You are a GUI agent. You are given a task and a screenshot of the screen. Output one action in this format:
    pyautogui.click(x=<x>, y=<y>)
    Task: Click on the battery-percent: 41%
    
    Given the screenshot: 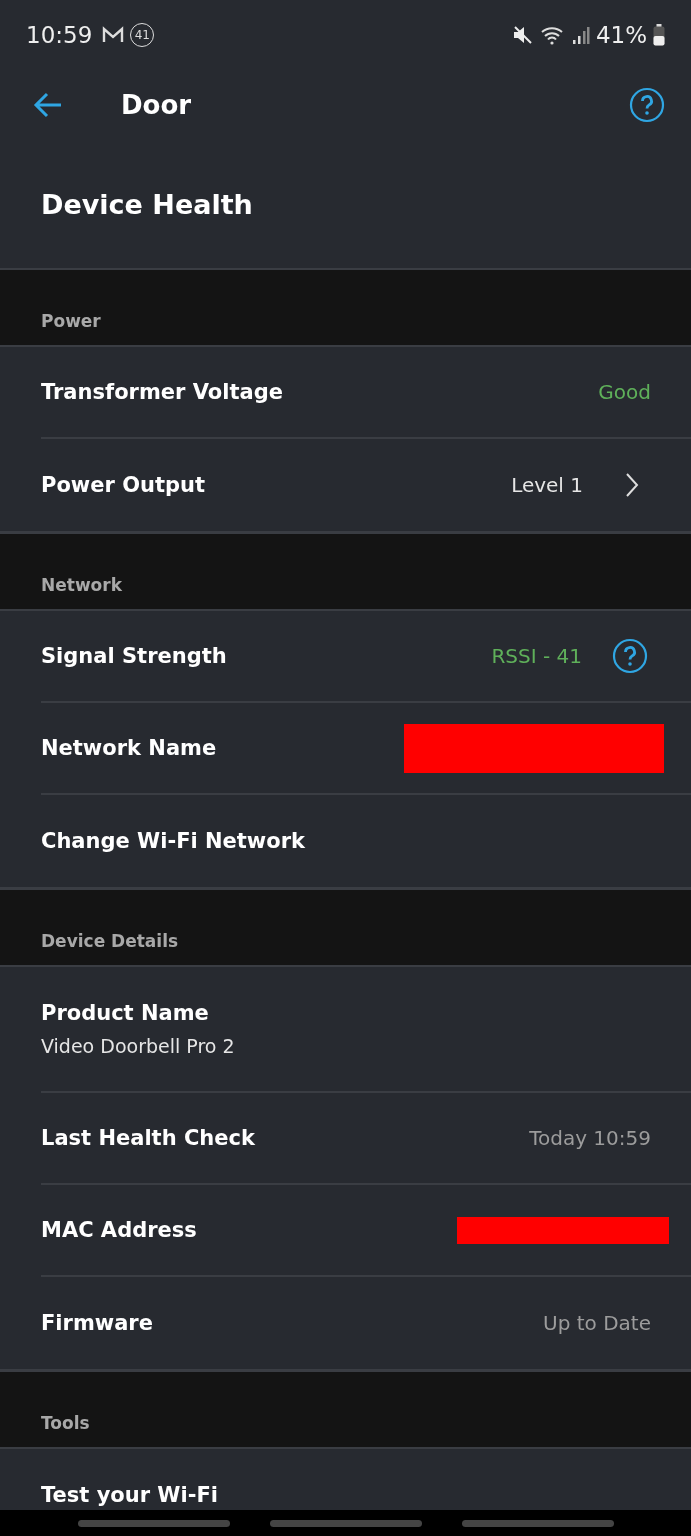 What is the action you would take?
    pyautogui.click(x=621, y=35)
    